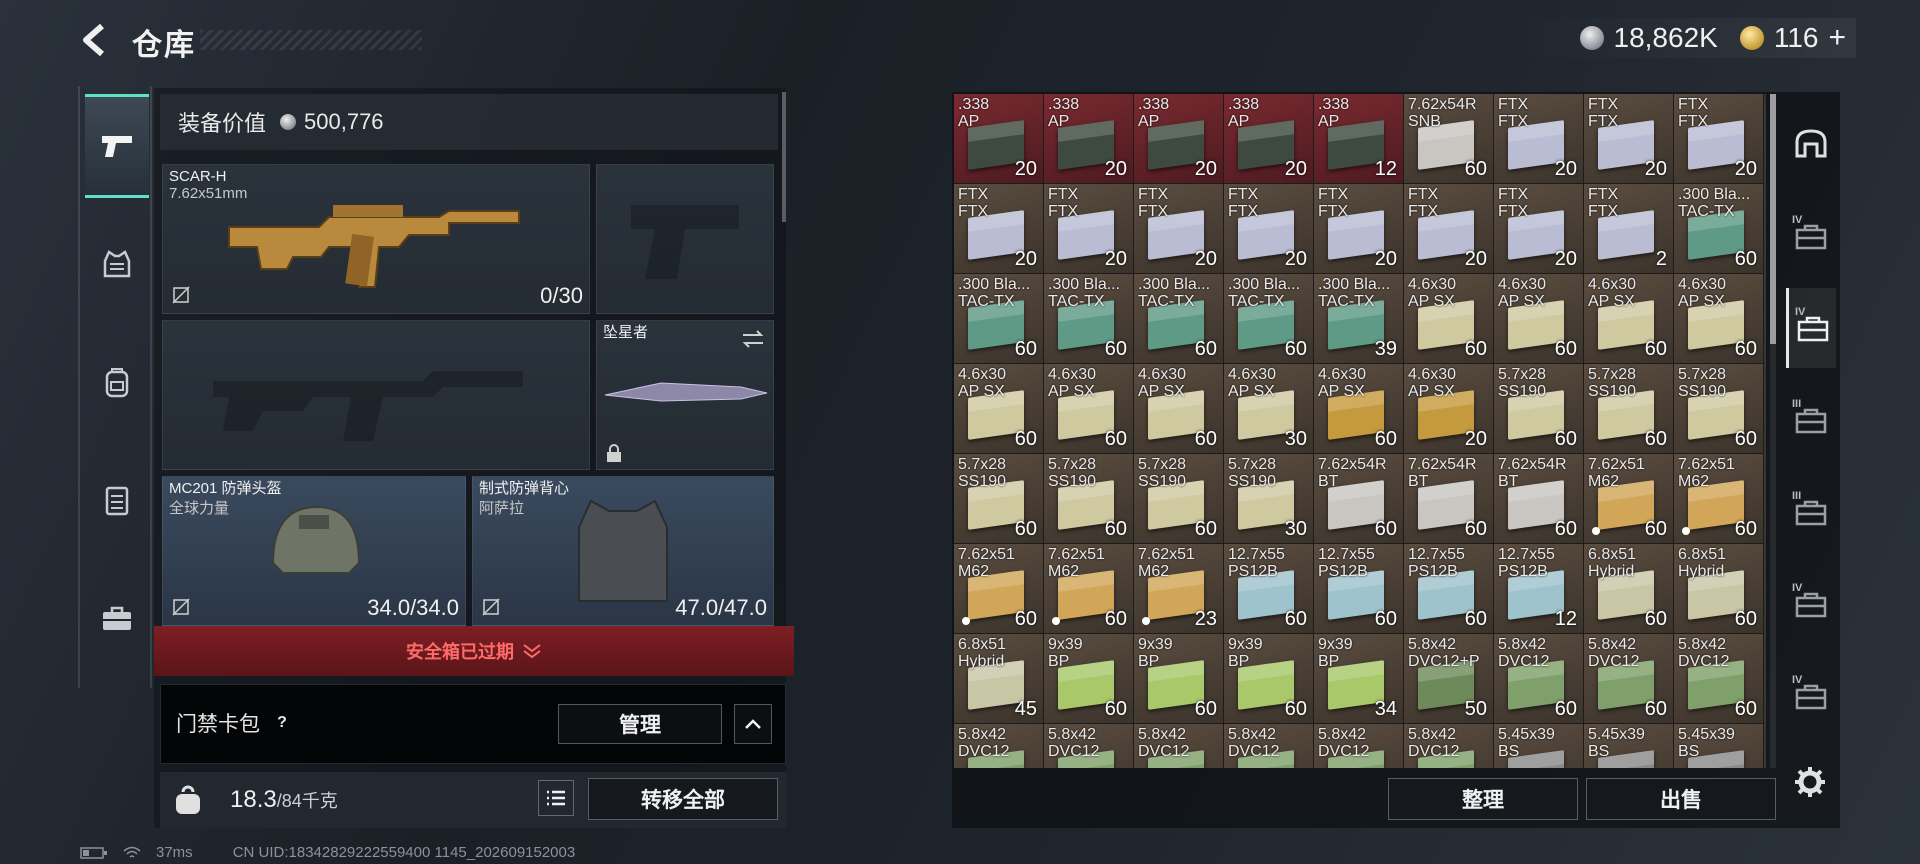 This screenshot has height=864, width=1920. What do you see at coordinates (1837, 38) in the screenshot?
I see `add-gold-button: +` at bounding box center [1837, 38].